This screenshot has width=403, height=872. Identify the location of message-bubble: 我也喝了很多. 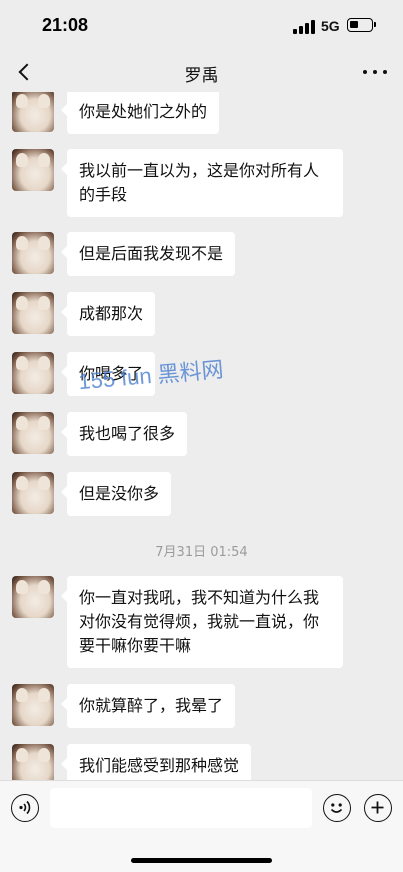
(124, 434).